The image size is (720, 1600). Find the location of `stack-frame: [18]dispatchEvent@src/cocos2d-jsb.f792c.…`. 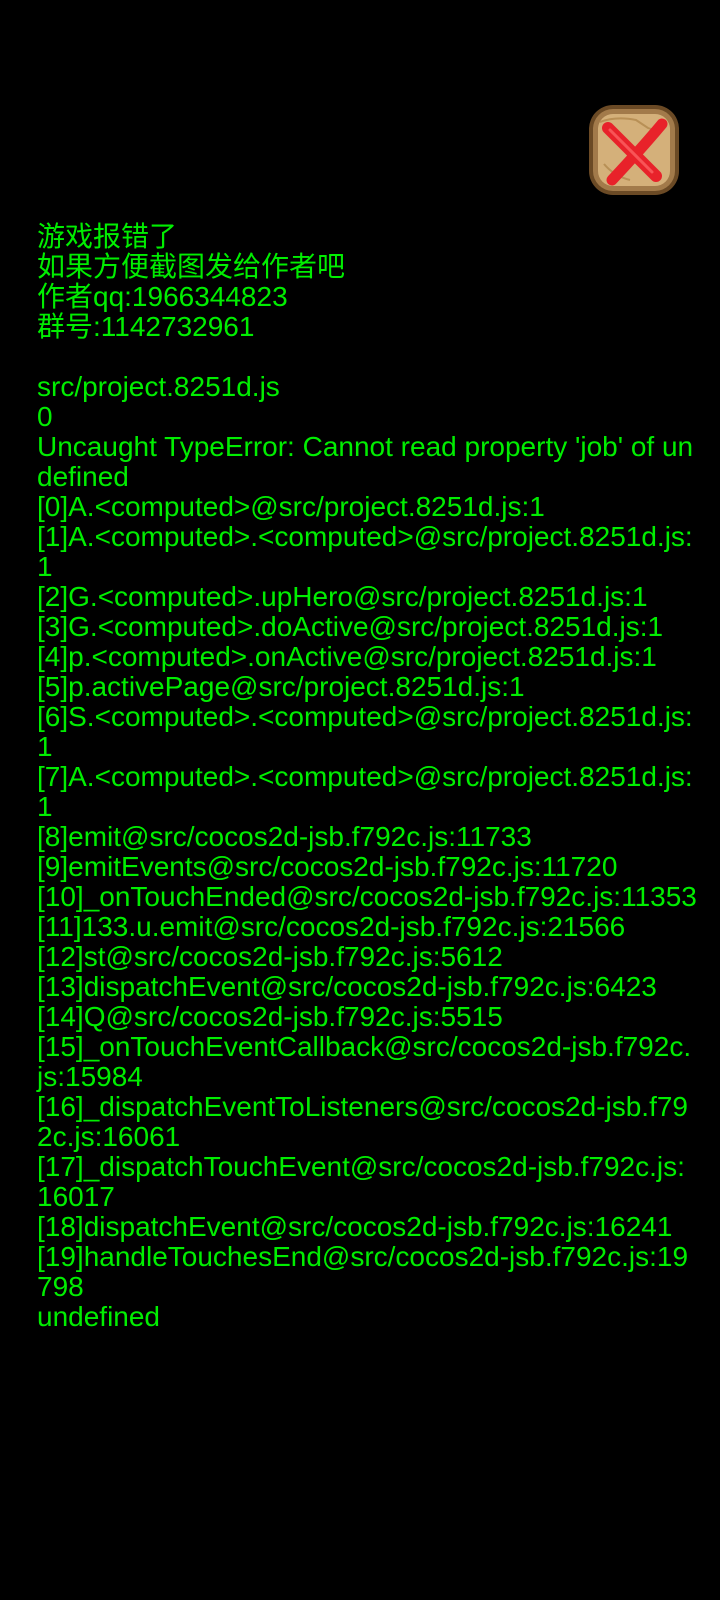

stack-frame: [18]dispatchEvent@src/cocos2d-jsb.f792c.… is located at coordinates (355, 1226).